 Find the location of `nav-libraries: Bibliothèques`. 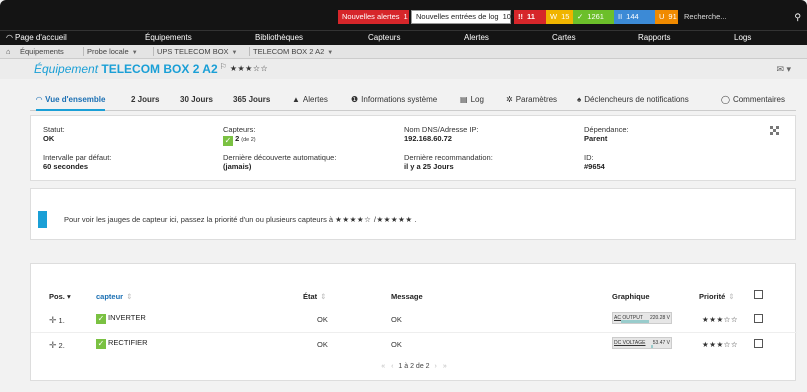

nav-libraries: Bibliothèques is located at coordinates (279, 37).